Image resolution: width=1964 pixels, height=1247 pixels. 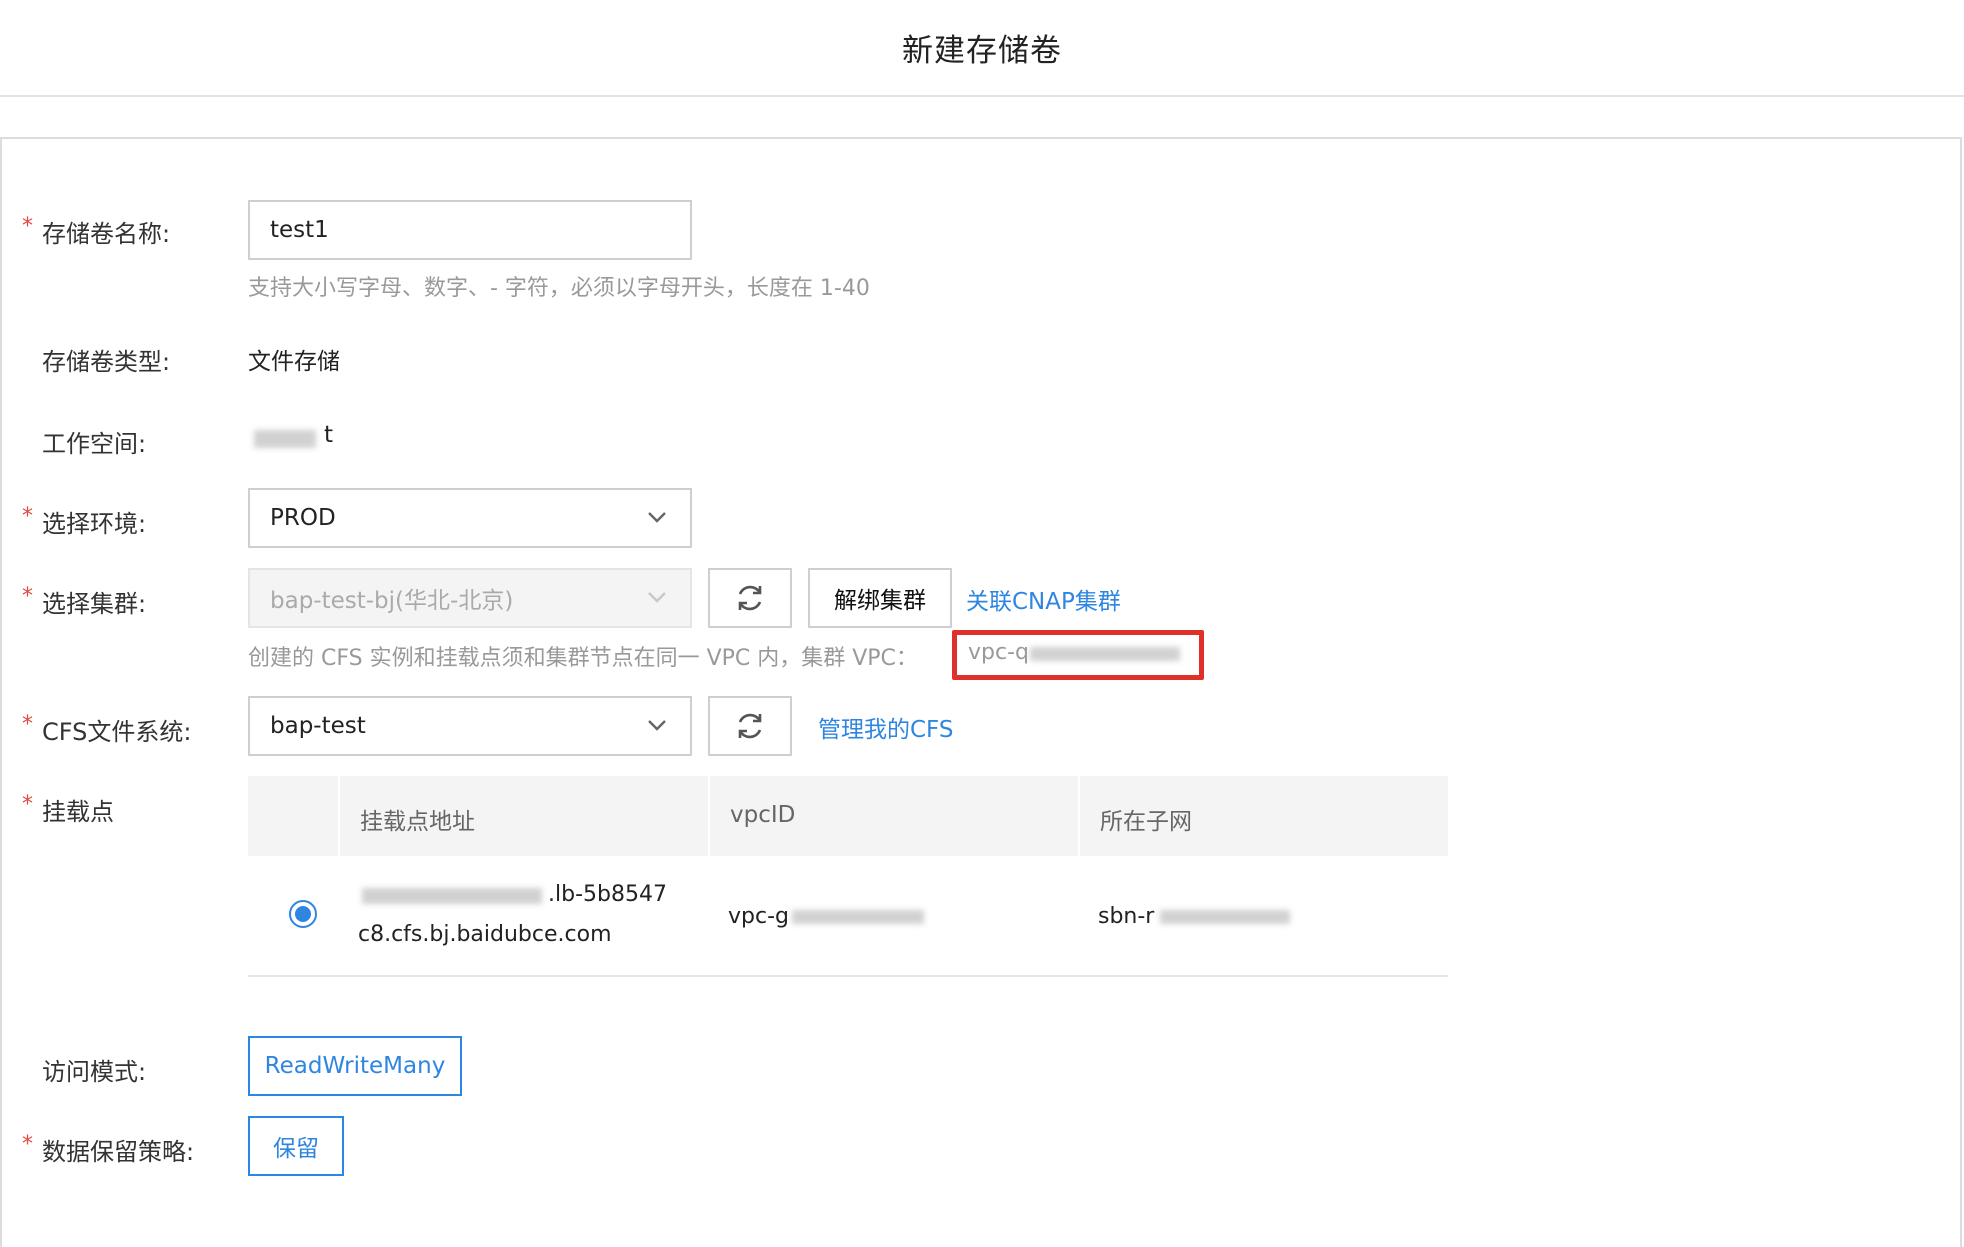 I want to click on environment-select-value: PROD, so click(x=303, y=518).